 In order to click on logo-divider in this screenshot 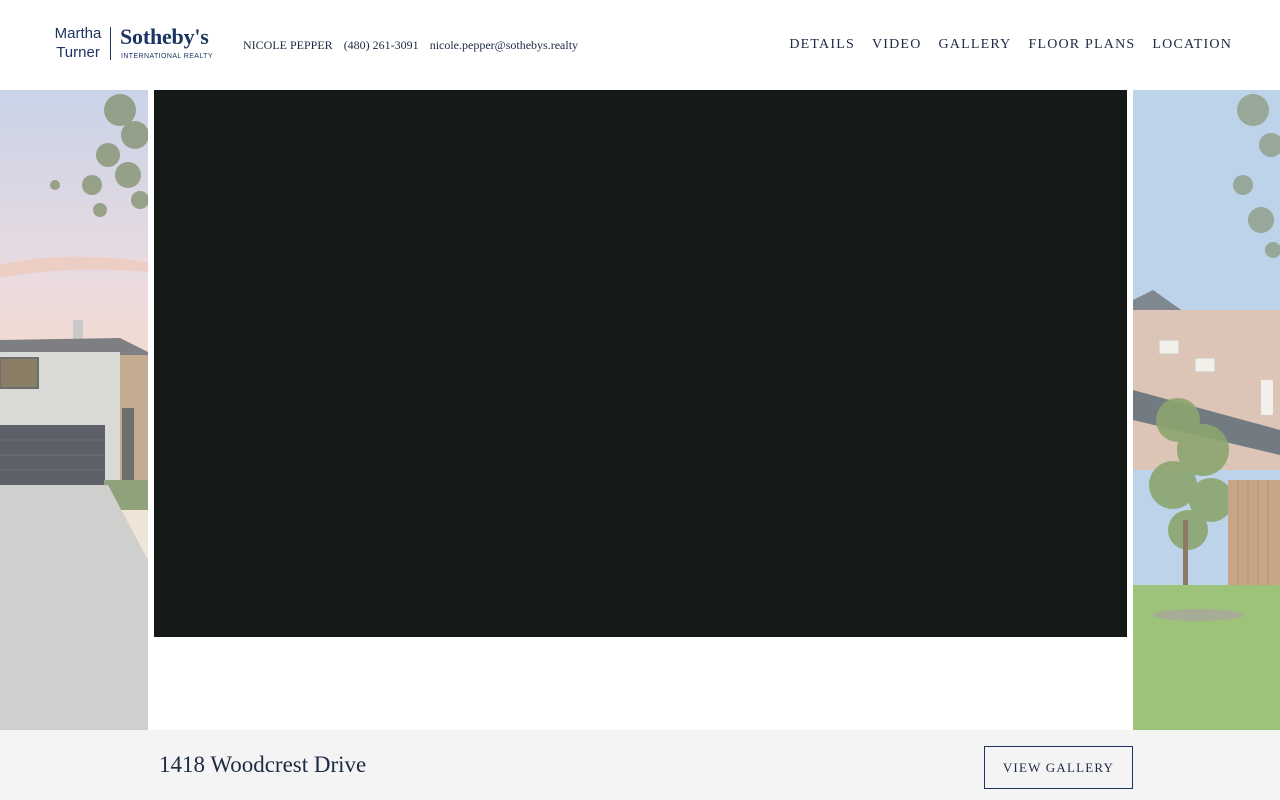, I will do `click(110, 43)`.